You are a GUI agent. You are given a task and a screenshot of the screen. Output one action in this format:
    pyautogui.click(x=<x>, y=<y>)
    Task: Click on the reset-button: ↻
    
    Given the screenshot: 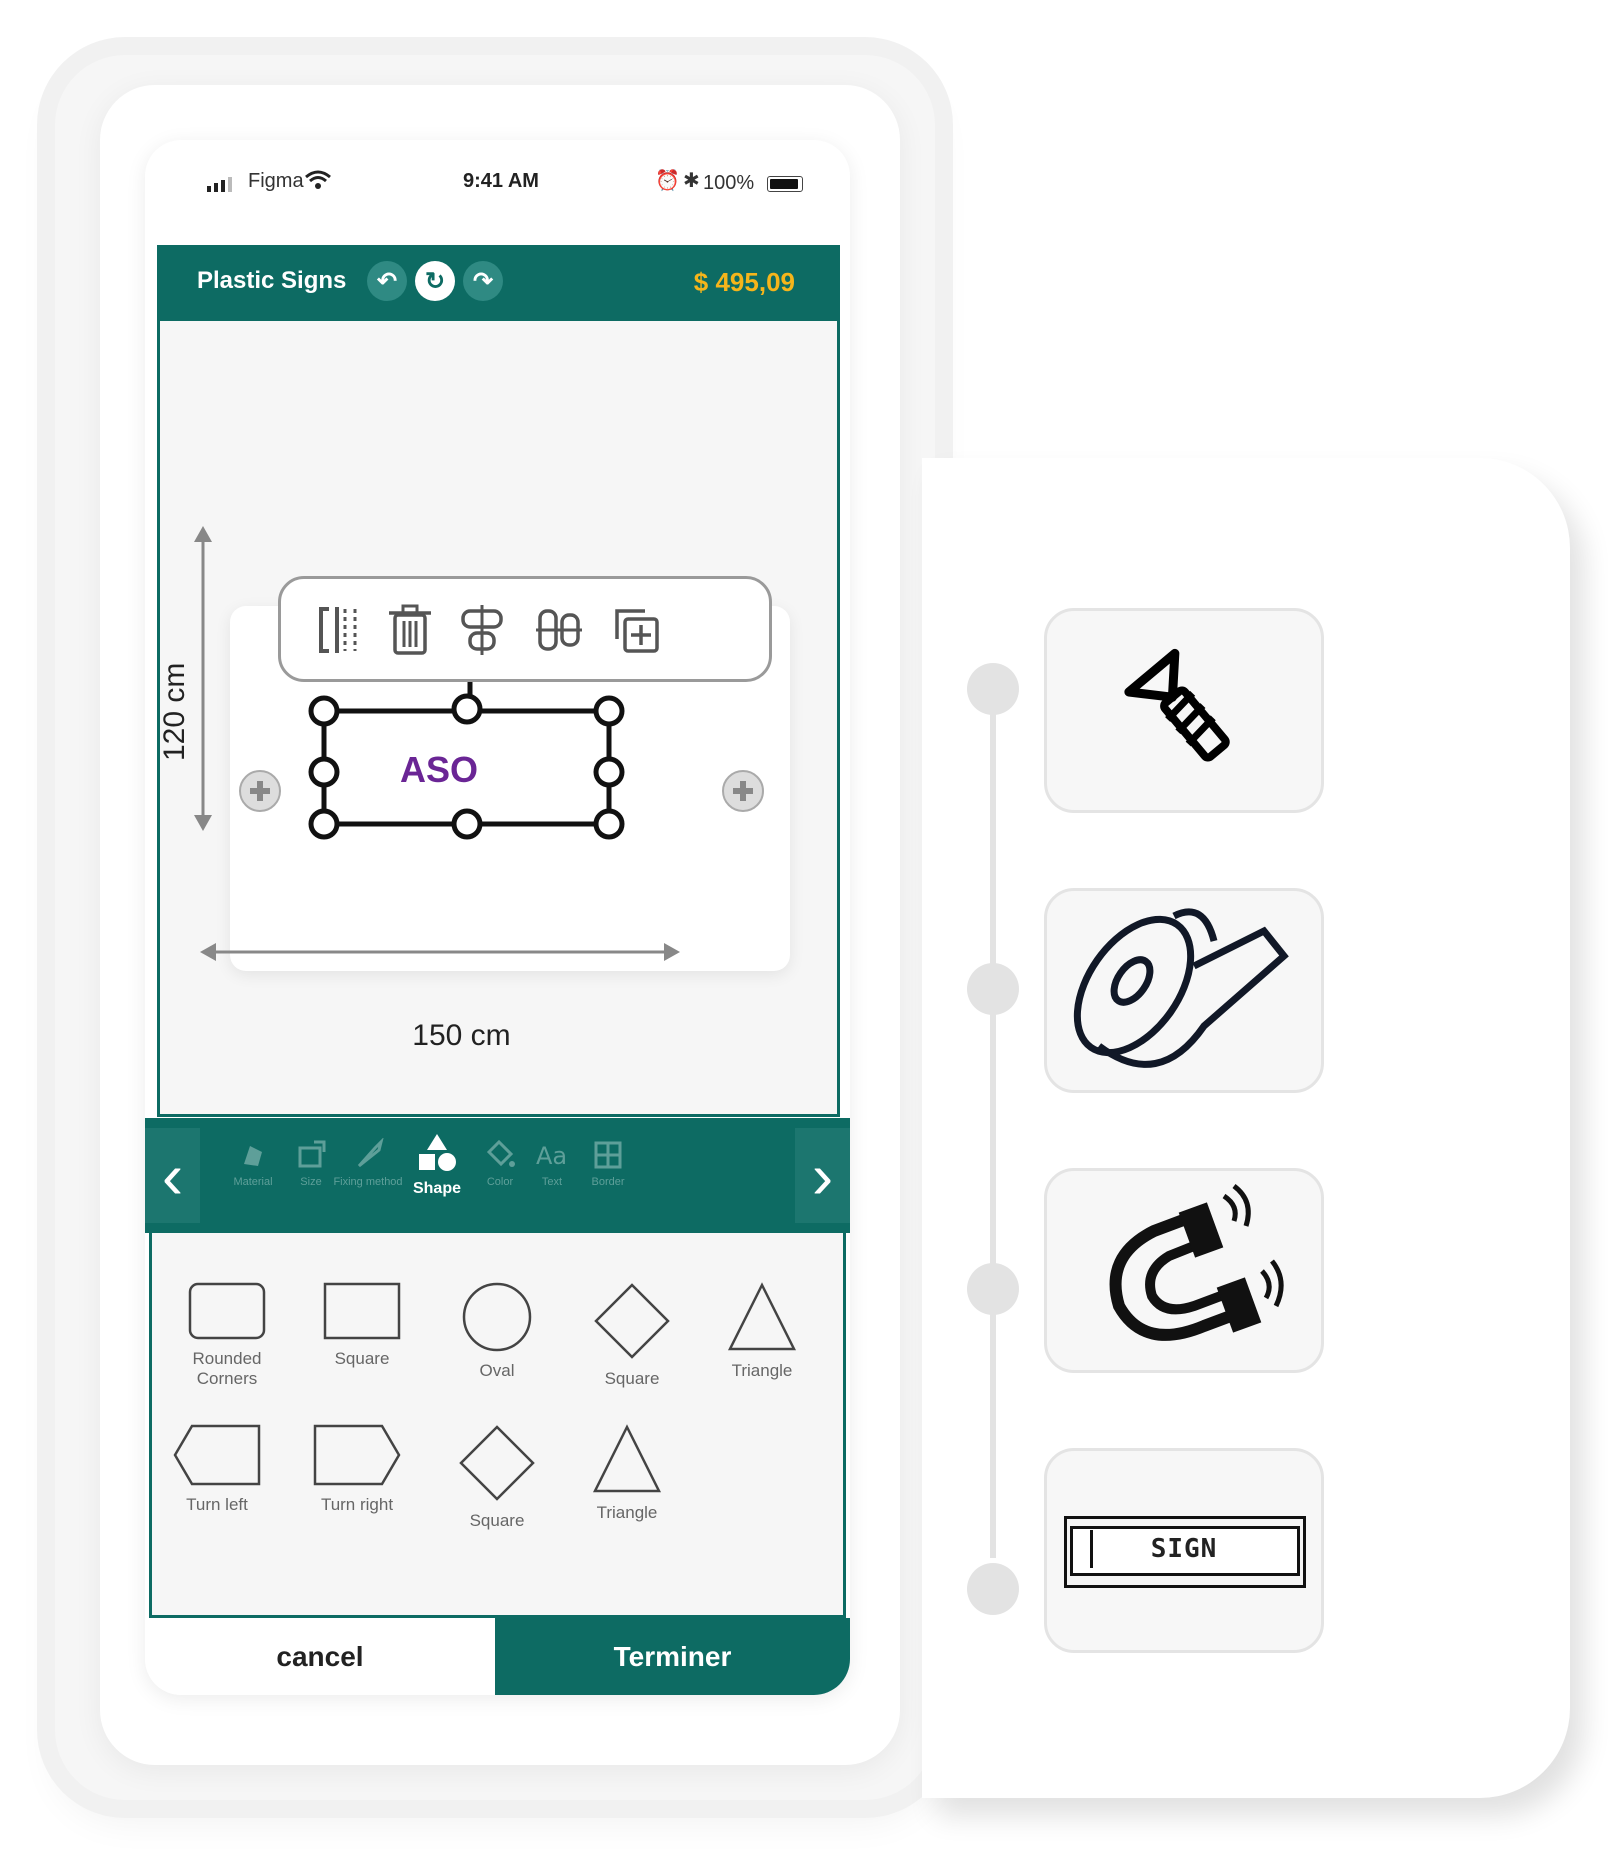 What is the action you would take?
    pyautogui.click(x=435, y=281)
    